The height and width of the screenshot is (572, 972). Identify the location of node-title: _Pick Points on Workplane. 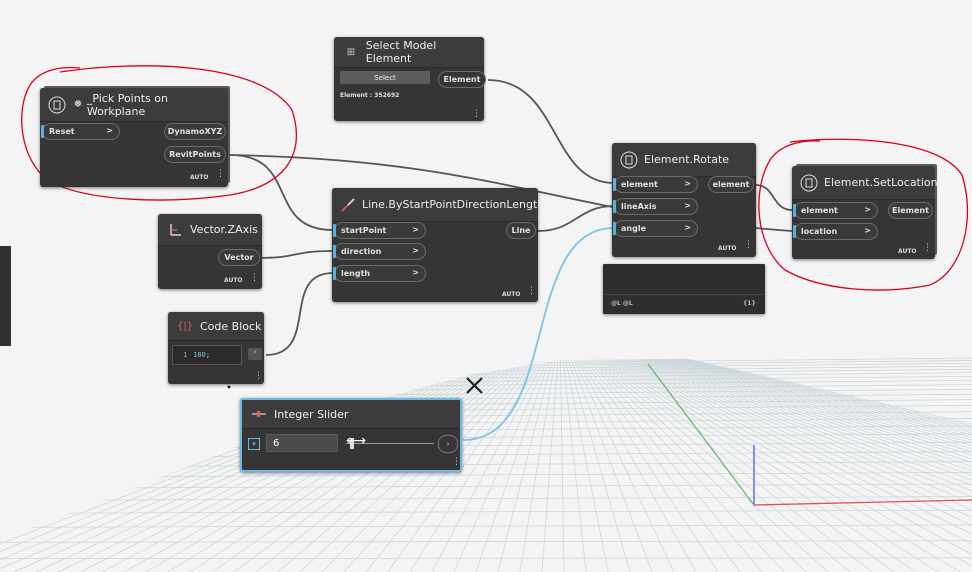
(127, 104).